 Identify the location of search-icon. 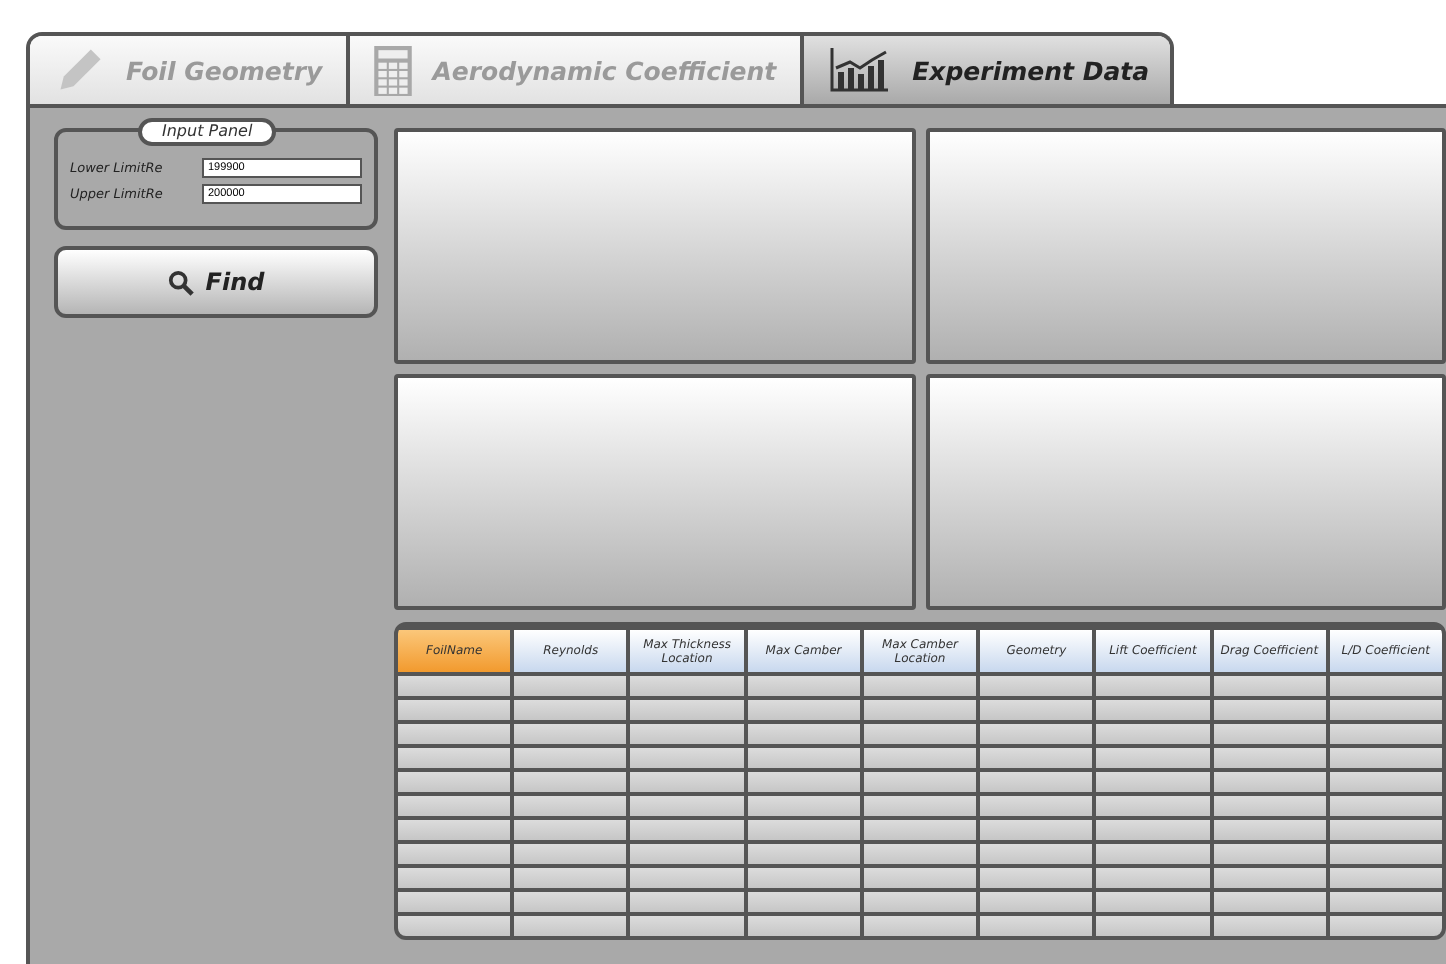
(180, 282).